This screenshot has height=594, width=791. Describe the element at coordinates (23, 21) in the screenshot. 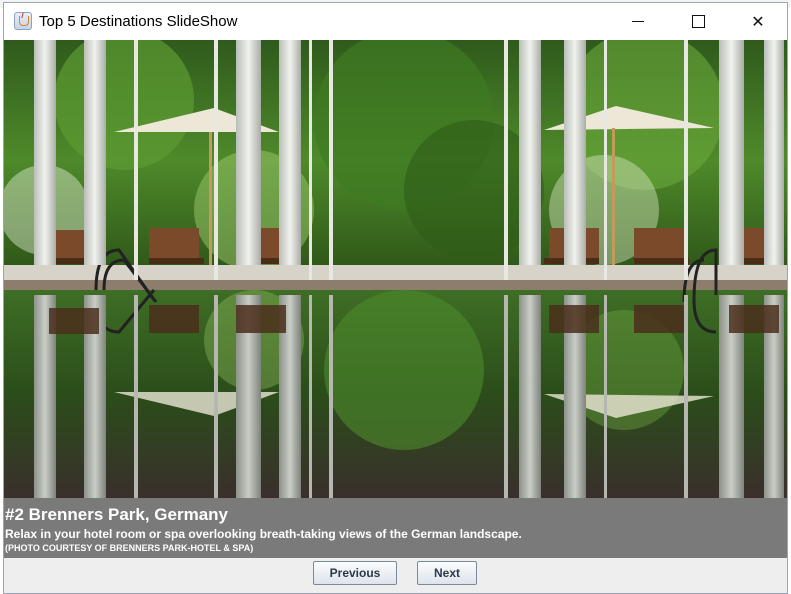

I see `java-coffee-cup-icon` at that location.